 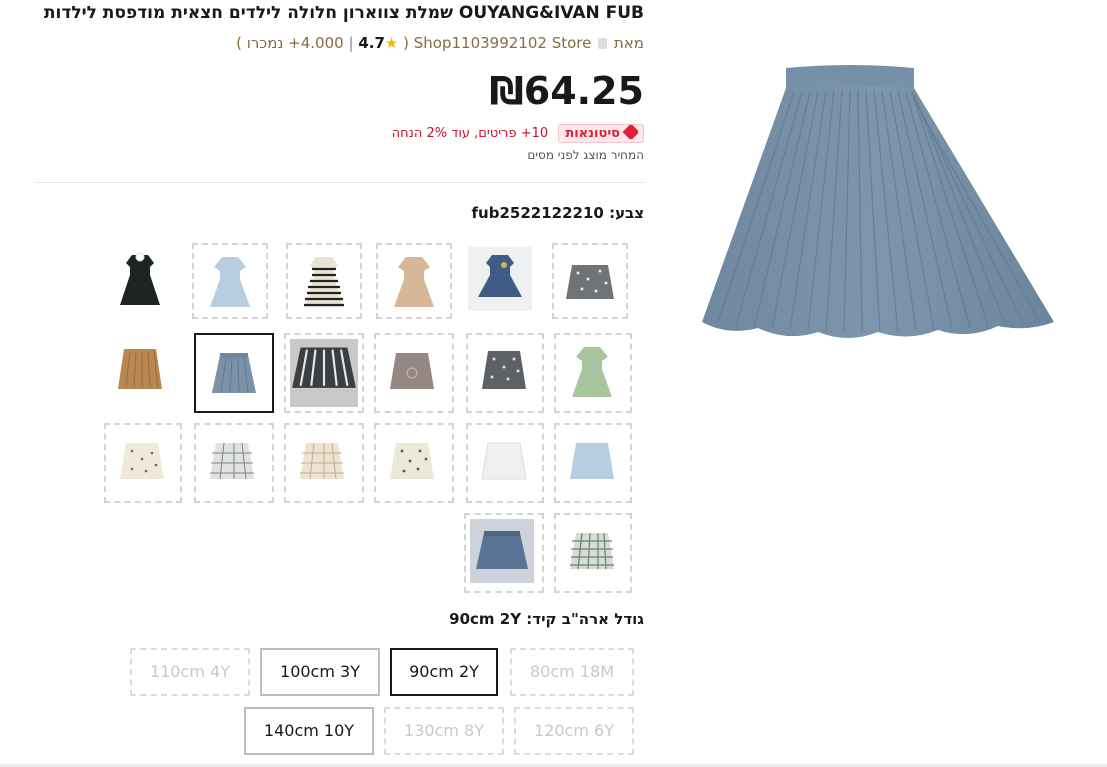 What do you see at coordinates (546, 619) in the screenshot?
I see `size-label: גודל ארה"ב קיד: 90cm 2Y` at bounding box center [546, 619].